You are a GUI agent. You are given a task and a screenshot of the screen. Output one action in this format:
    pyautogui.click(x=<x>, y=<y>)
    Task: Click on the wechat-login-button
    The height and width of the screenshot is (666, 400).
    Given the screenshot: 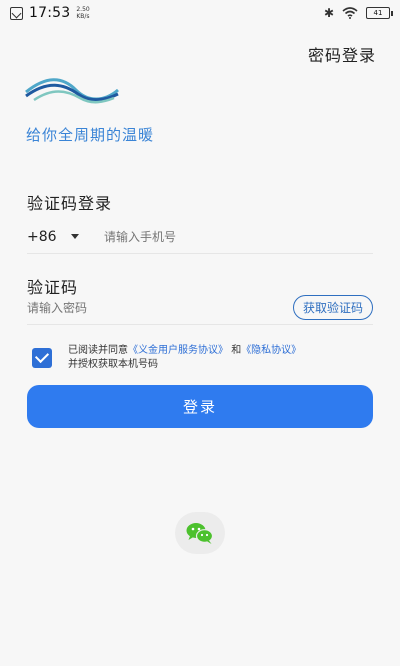 What is the action you would take?
    pyautogui.click(x=200, y=533)
    